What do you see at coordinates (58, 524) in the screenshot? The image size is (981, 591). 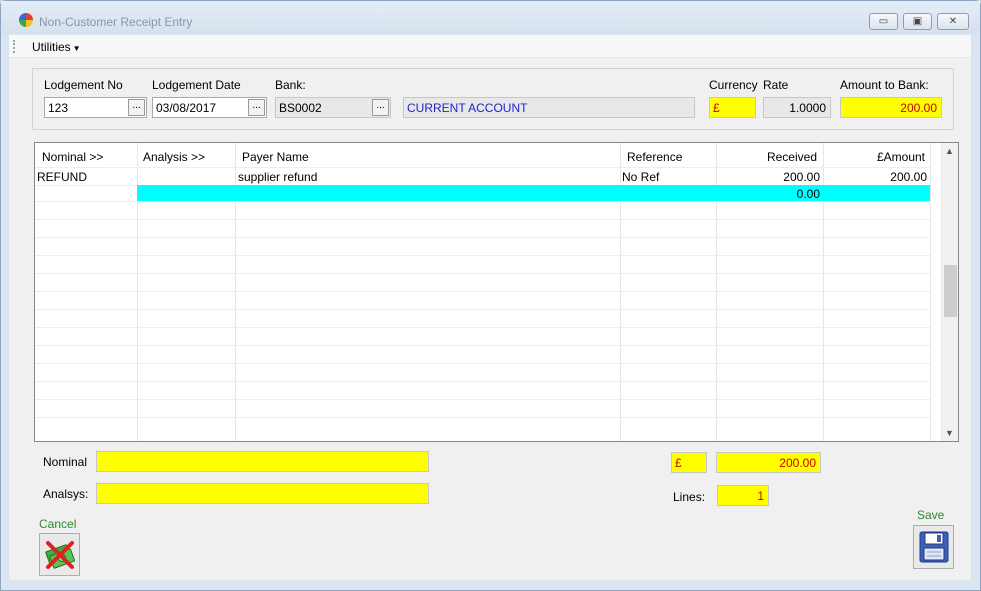 I see `cancel-button-label: Cancel` at bounding box center [58, 524].